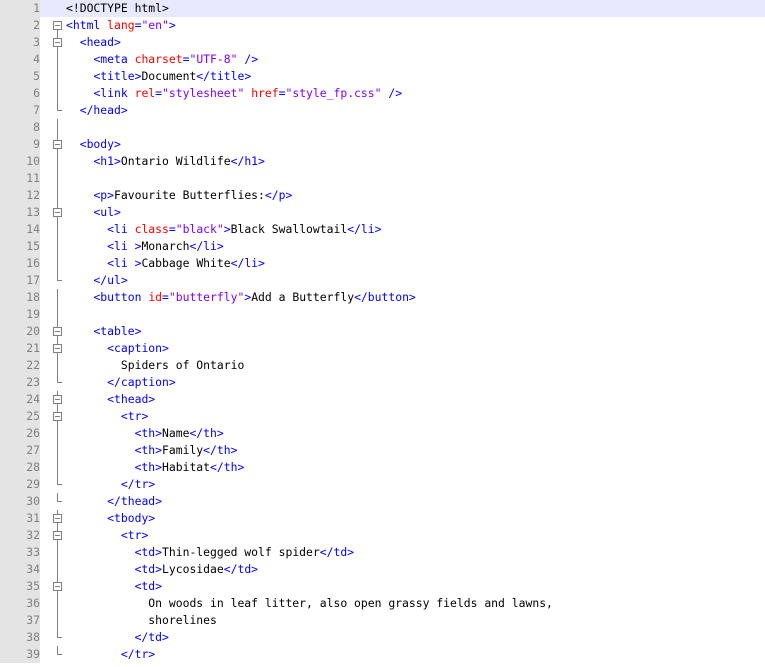  I want to click on code-text: <html lang="en">, so click(121, 25).